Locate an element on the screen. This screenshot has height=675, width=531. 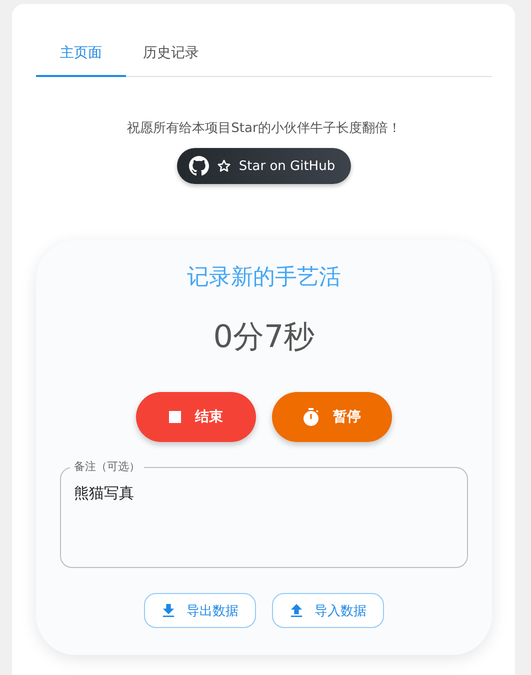
github-star-button: Star on GitHub is located at coordinates (264, 166).